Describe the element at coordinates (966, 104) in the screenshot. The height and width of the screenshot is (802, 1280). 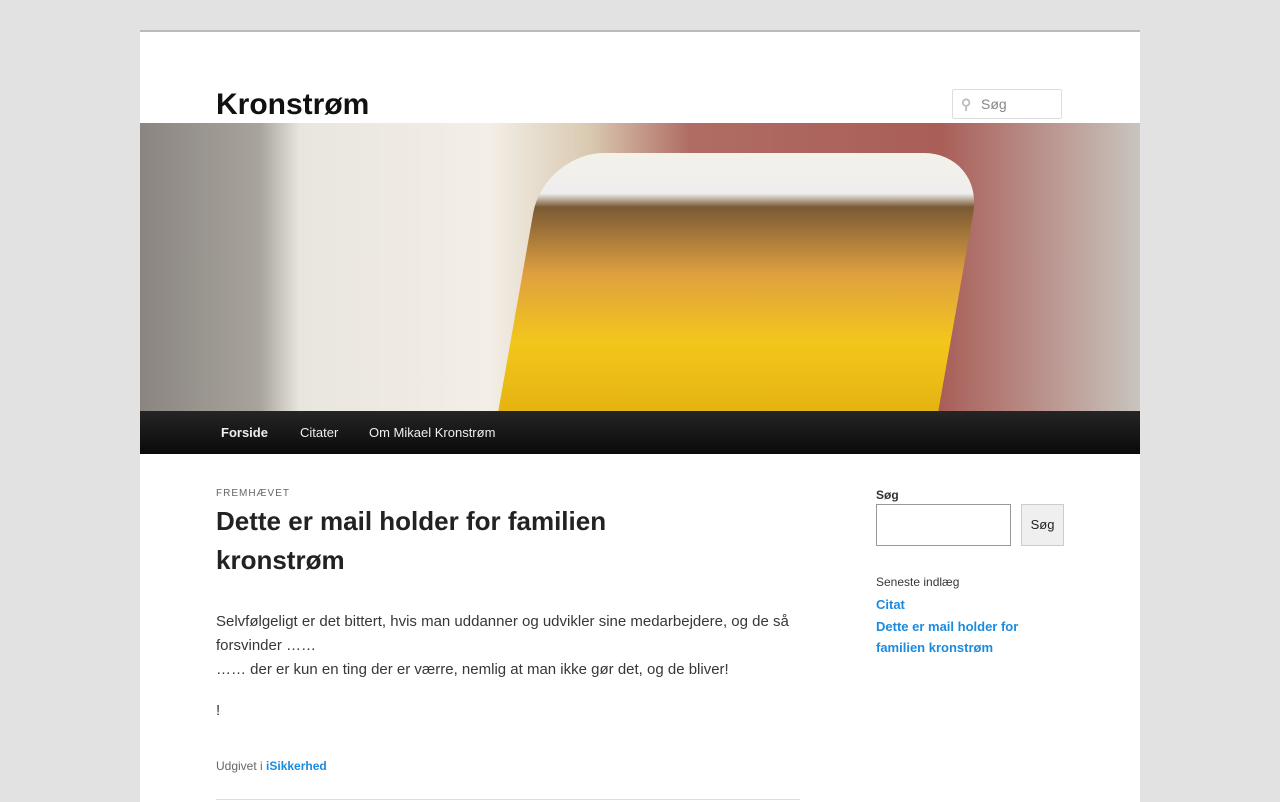
I see `search-icon: ⚲` at that location.